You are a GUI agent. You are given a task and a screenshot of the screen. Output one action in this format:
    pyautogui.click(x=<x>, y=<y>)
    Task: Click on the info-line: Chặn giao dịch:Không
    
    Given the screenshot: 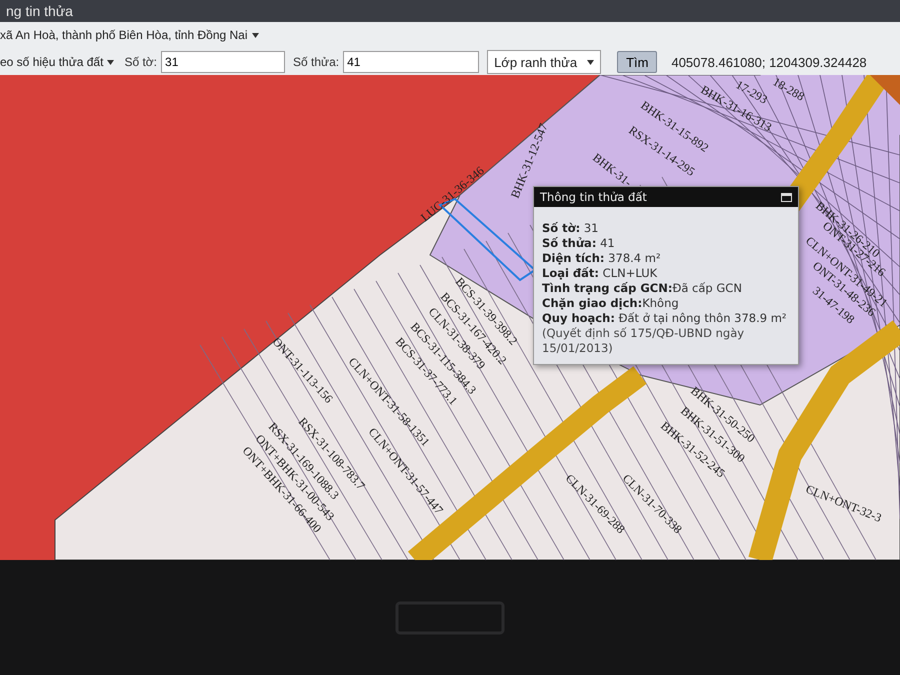 What is the action you would take?
    pyautogui.click(x=611, y=303)
    